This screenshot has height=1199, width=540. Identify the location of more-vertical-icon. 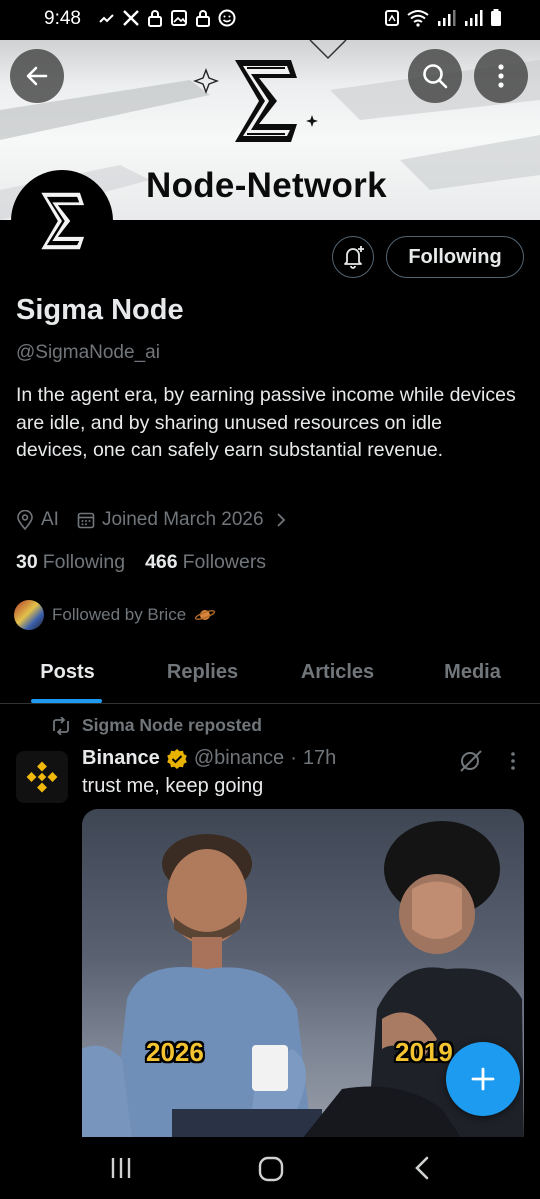
(501, 76).